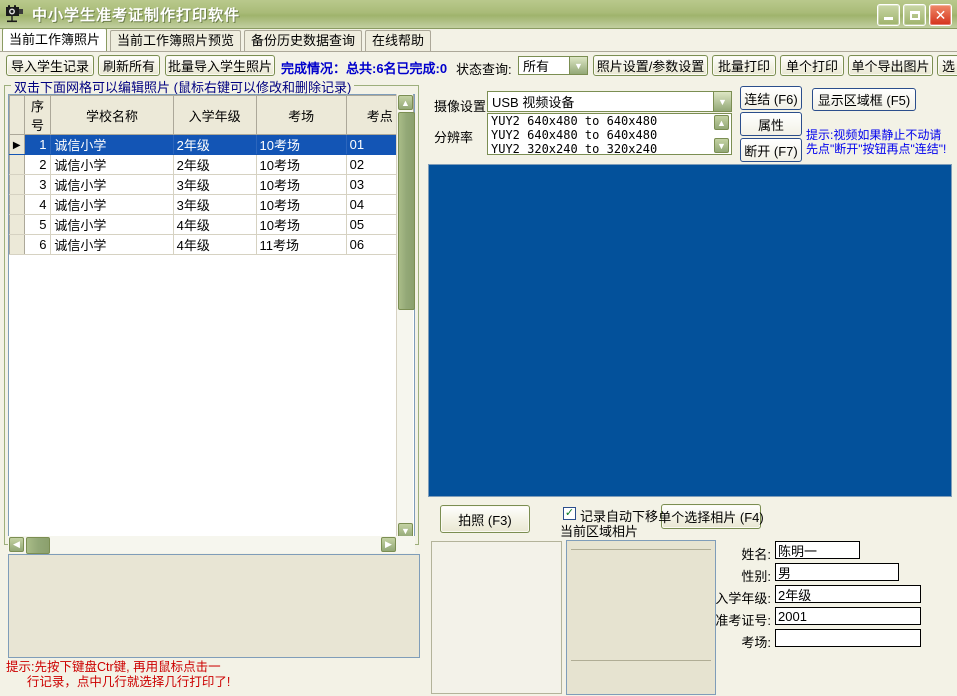 Image resolution: width=957 pixels, height=696 pixels. I want to click on table-row: 2 诚信小学 2年级 10考场 02, so click(211, 164).